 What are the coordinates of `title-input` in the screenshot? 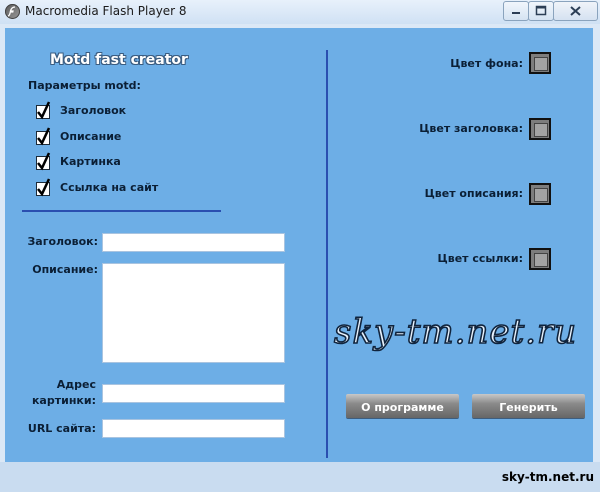 It's located at (193, 242).